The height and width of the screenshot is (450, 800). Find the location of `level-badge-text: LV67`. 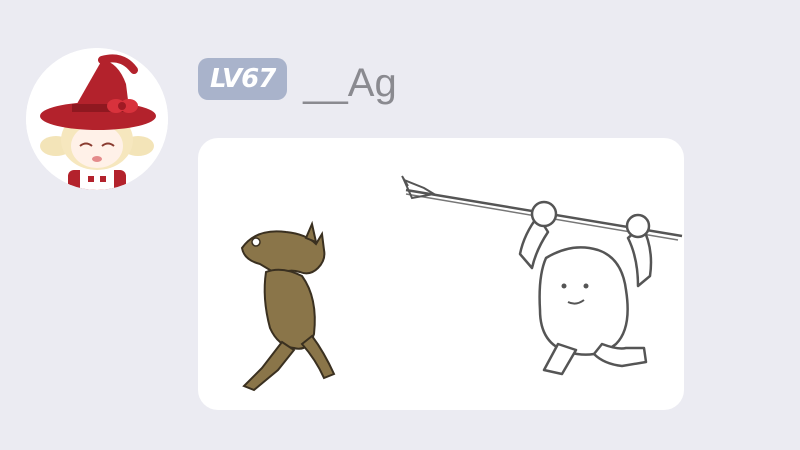

level-badge-text: LV67 is located at coordinates (243, 79).